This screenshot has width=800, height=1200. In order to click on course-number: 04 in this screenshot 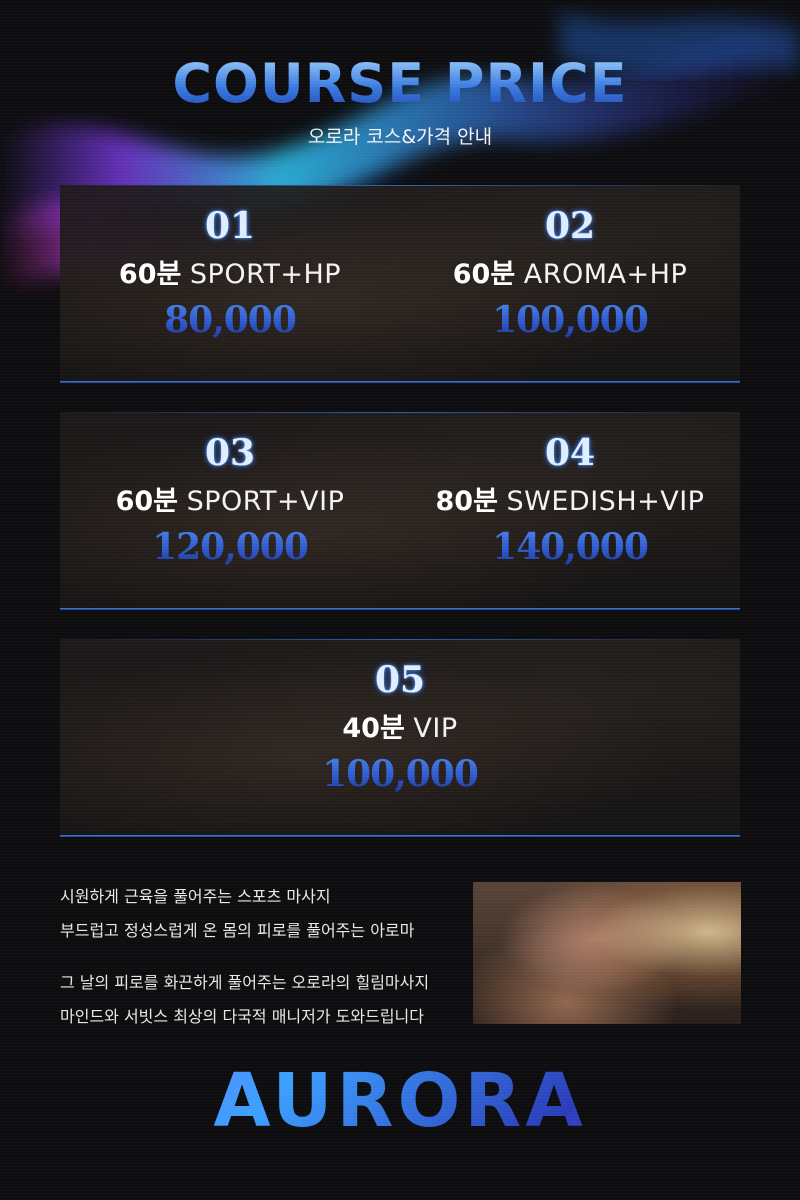, I will do `click(570, 453)`.